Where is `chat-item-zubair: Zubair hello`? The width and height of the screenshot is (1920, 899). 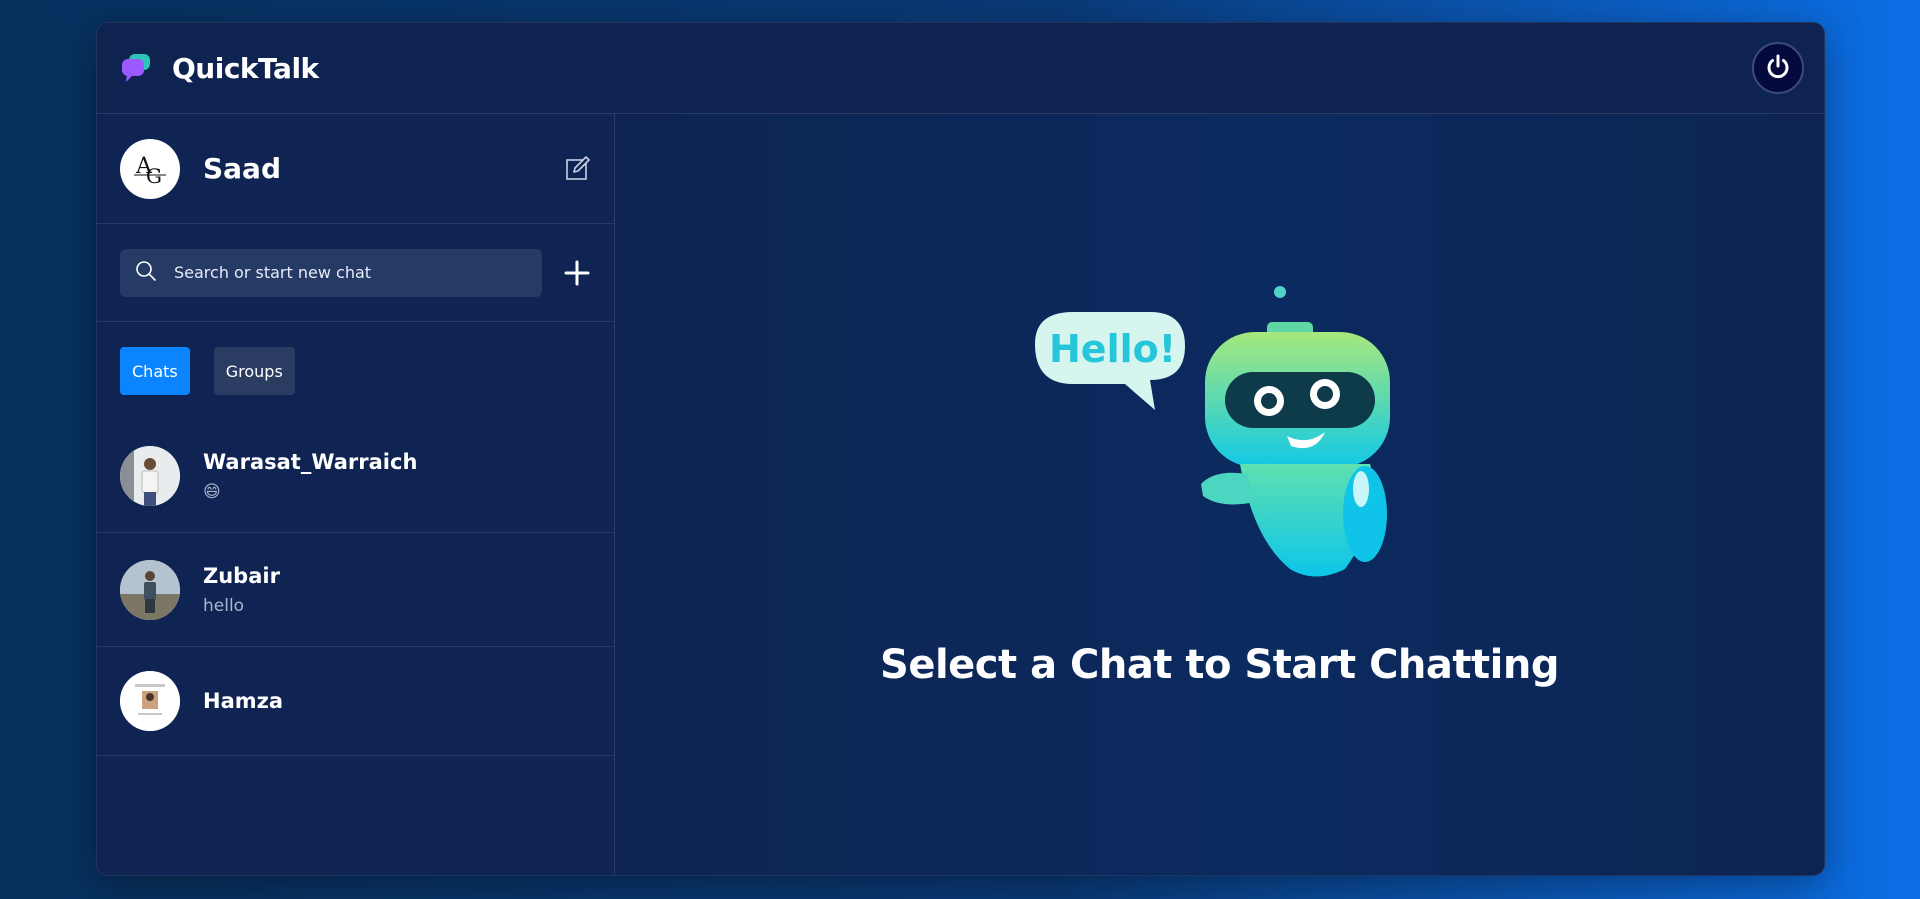
chat-item-zubair: Zubair hello is located at coordinates (355, 590).